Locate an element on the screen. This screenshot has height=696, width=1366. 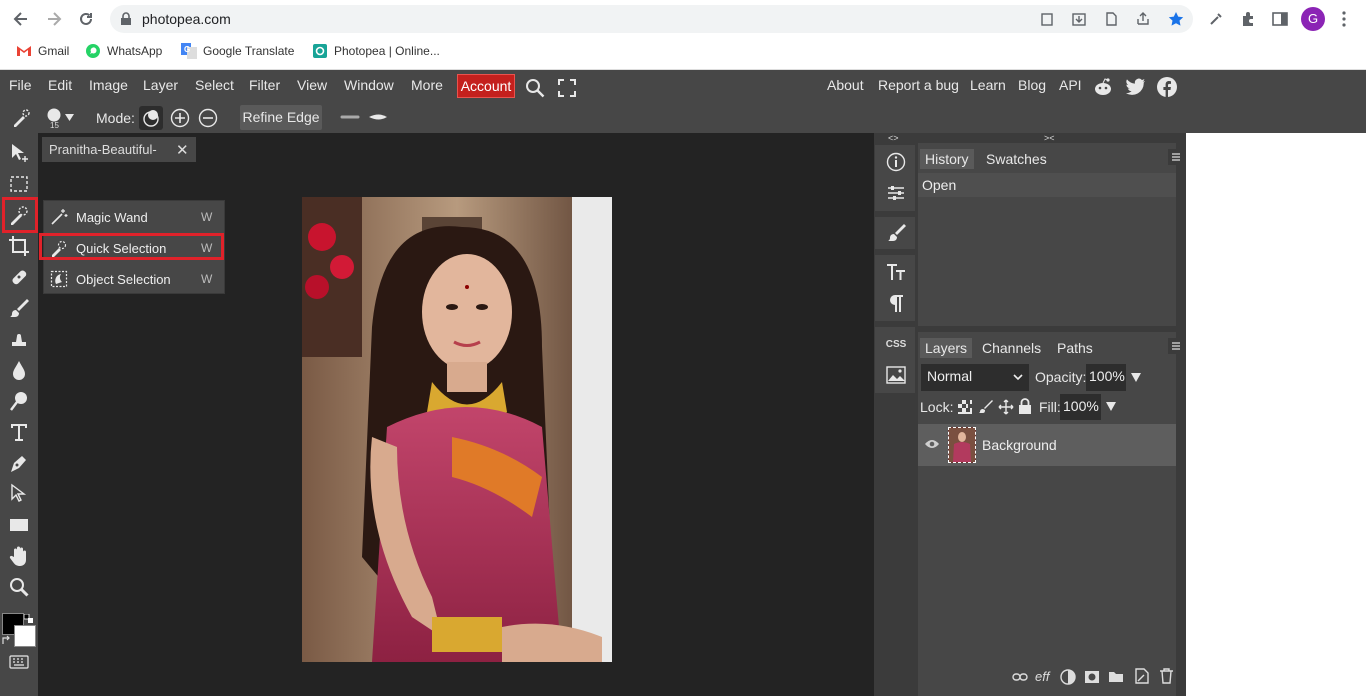
pen-tool is located at coordinates (19, 463).